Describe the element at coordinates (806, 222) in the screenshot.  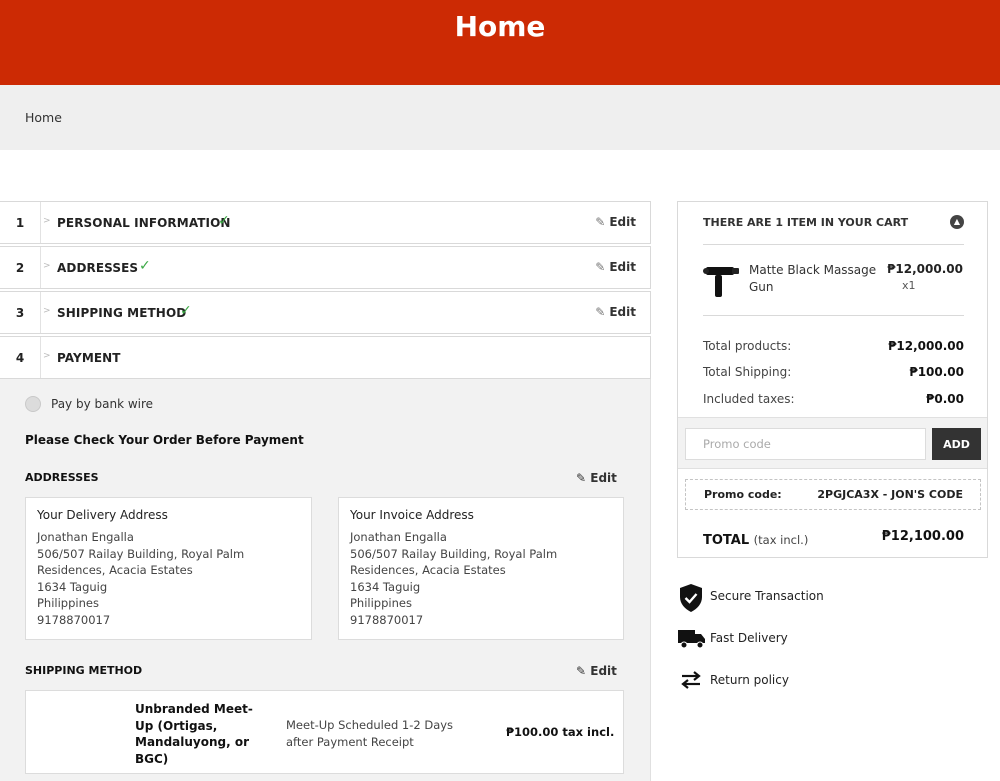
I see `cart-heading: THERE ARE 1 ITEM IN YOUR CART` at that location.